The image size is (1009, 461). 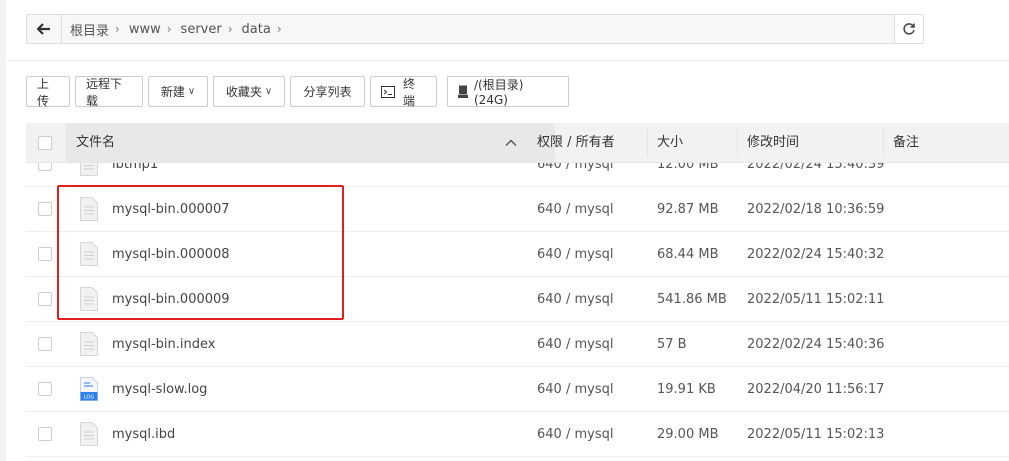 I want to click on back-button, so click(x=44, y=29).